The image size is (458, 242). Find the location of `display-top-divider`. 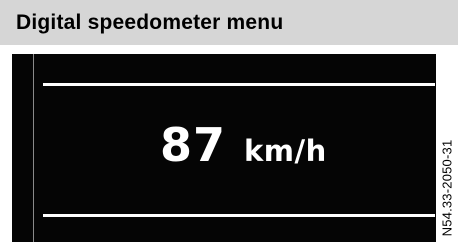

display-top-divider is located at coordinates (239, 84).